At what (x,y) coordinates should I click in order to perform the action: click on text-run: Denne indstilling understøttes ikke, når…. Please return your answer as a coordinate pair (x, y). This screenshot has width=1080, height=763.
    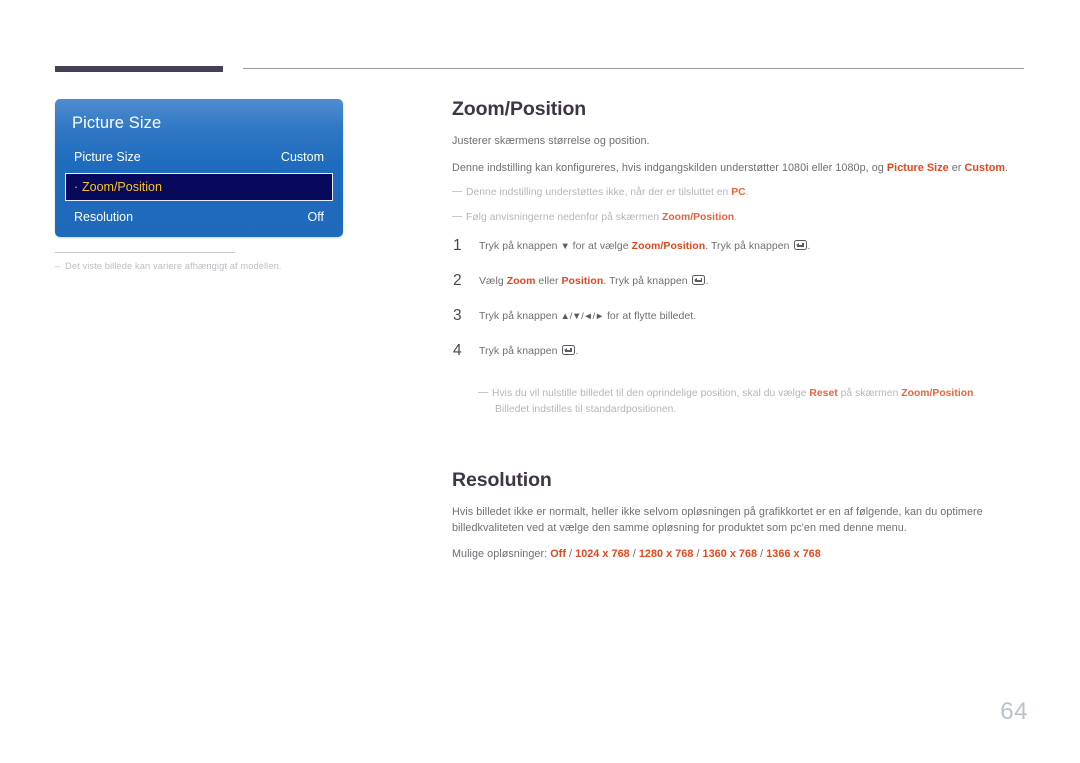
    Looking at the image, I should click on (599, 193).